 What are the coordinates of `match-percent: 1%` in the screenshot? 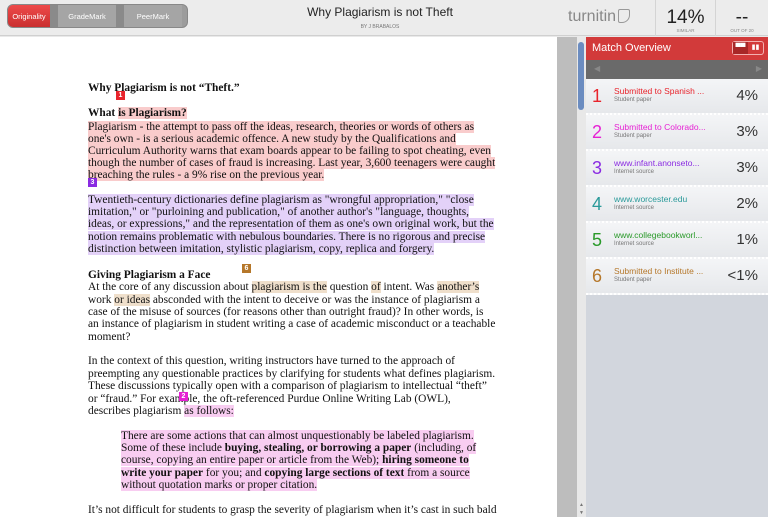 It's located at (747, 239).